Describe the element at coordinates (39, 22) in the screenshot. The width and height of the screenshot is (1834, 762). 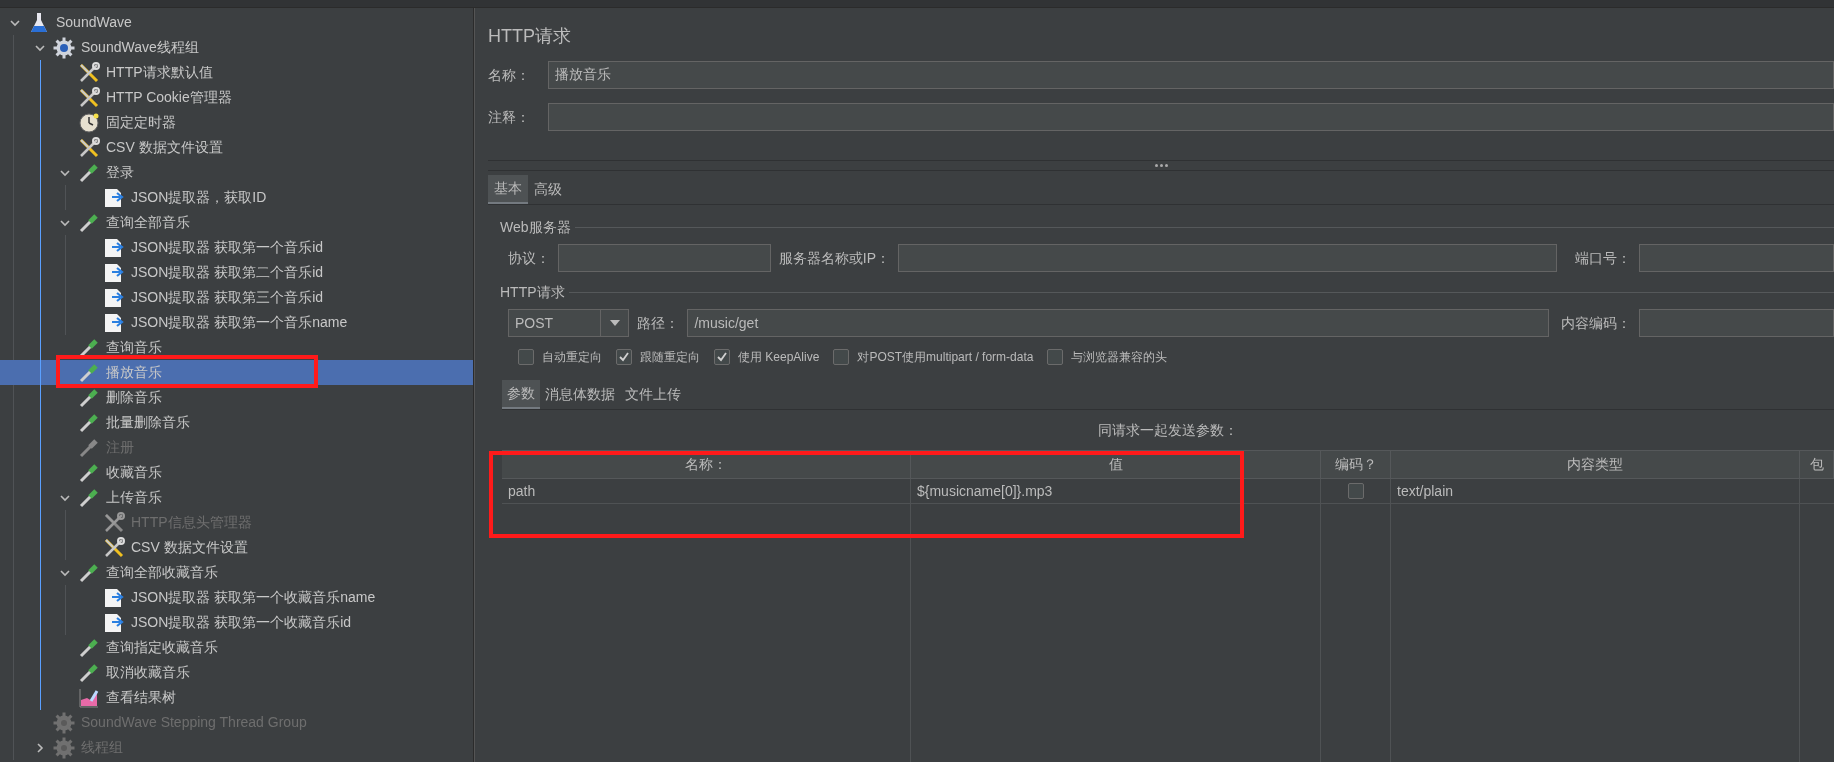
I see `flask-icon` at that location.